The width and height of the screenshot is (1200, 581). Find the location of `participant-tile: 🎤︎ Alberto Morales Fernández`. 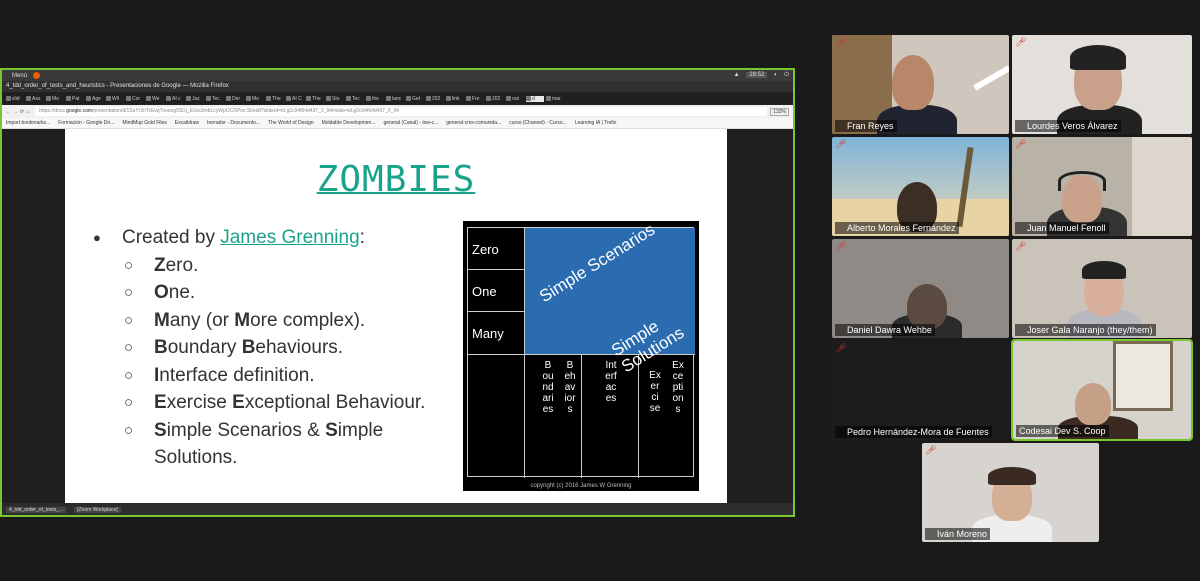

participant-tile: 🎤︎ Alberto Morales Fernández is located at coordinates (920, 186).